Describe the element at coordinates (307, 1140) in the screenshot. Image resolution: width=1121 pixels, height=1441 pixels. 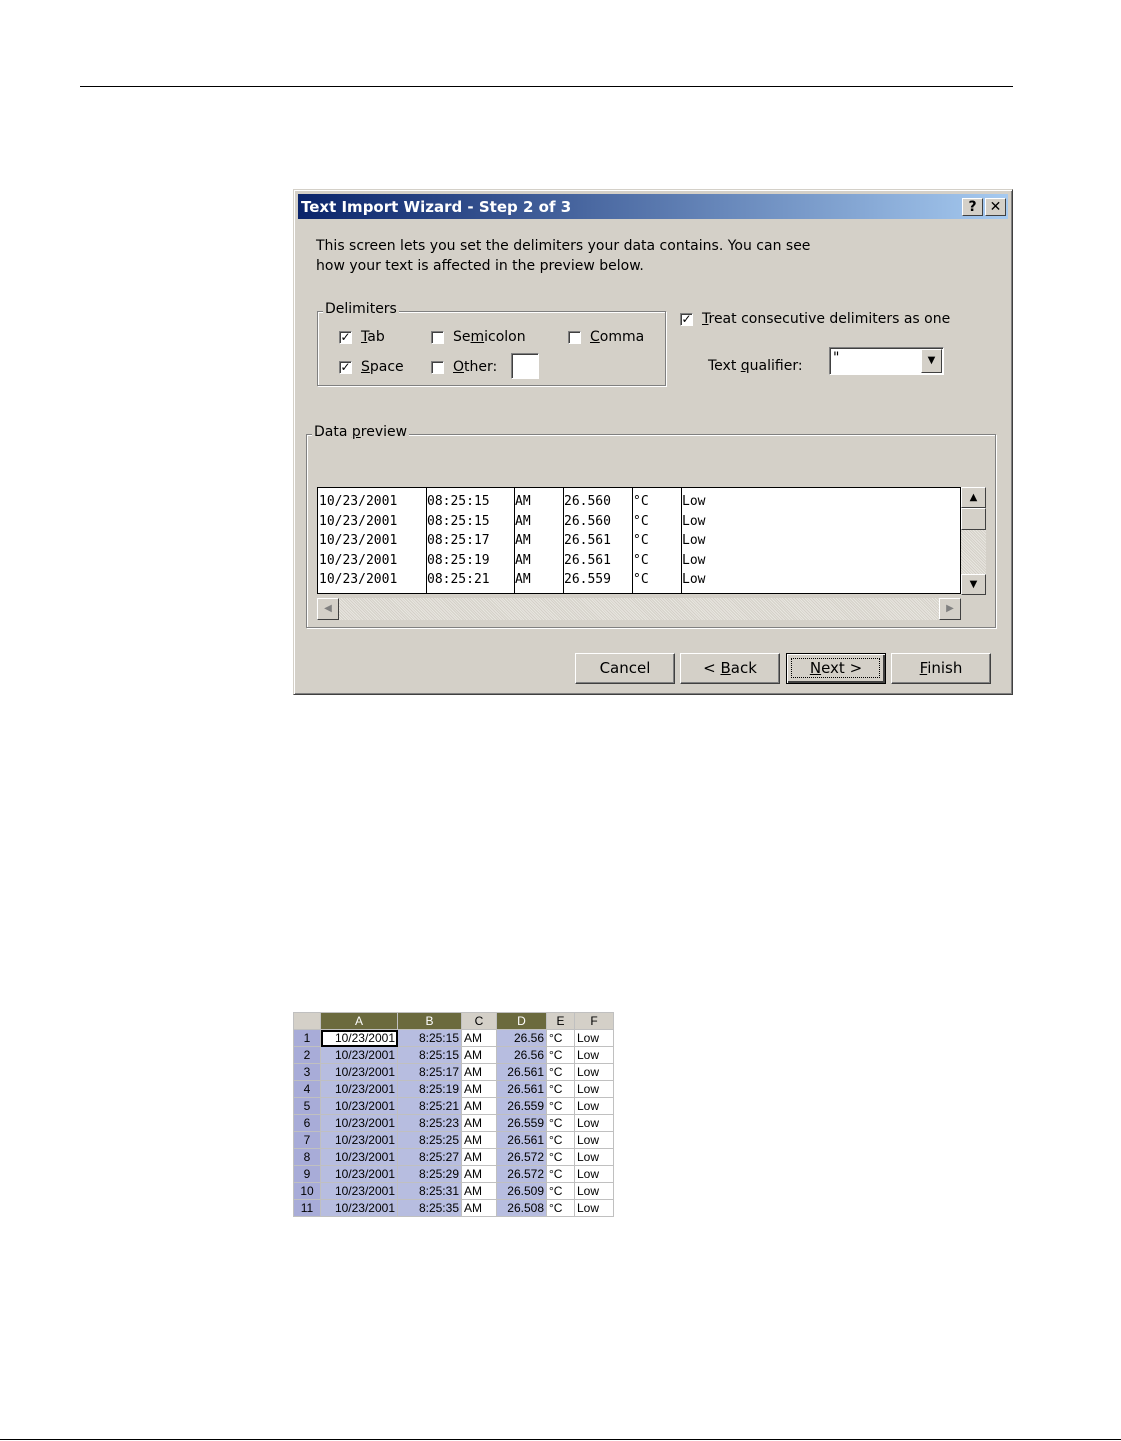
I see `row-header: 7` at that location.